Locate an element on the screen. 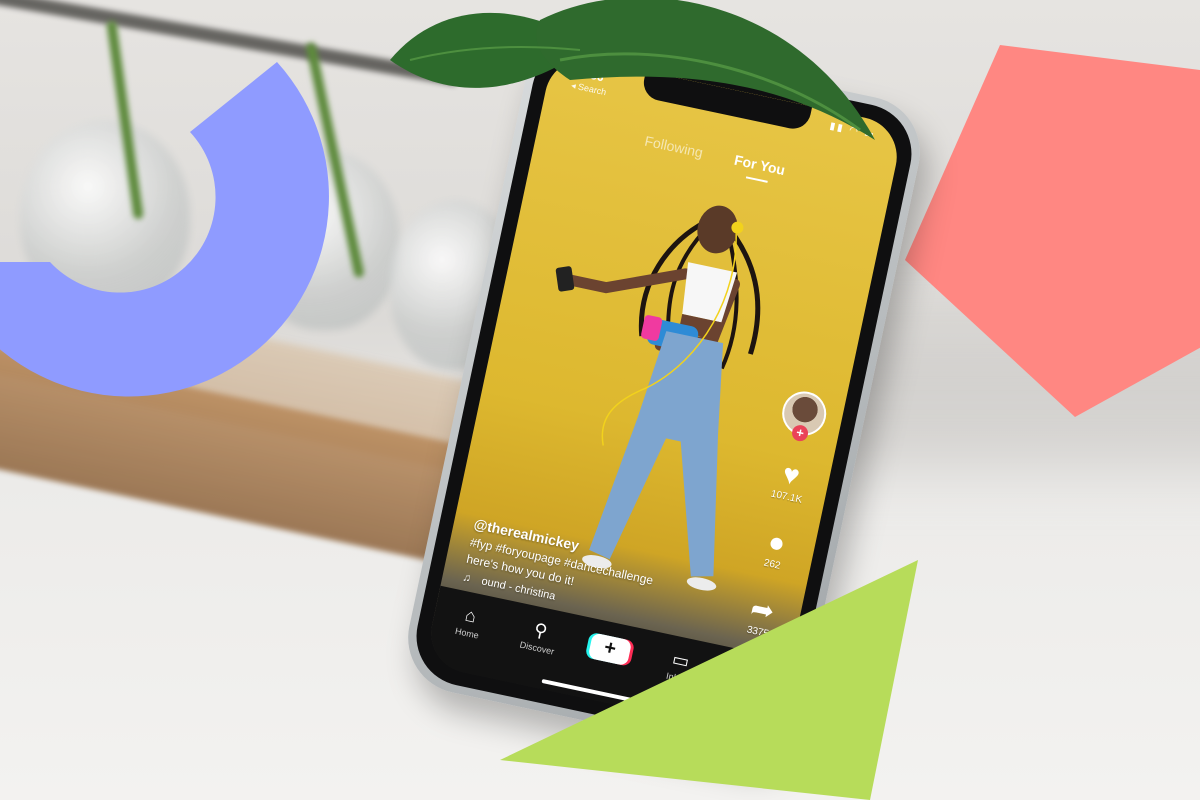 The image size is (1200, 800). like-action: ♥ 107.1K is located at coordinates (790, 481).